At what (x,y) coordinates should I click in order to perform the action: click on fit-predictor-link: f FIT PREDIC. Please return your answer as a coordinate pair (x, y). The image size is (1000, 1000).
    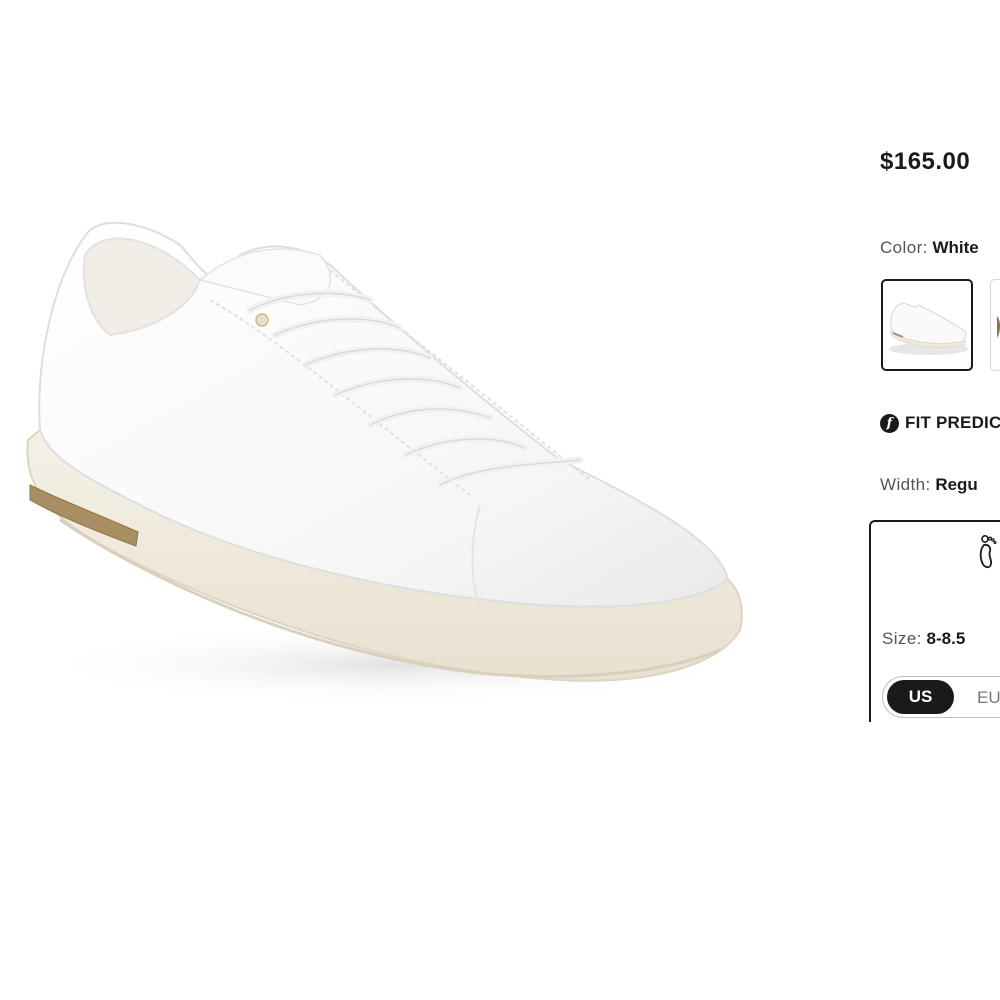
    Looking at the image, I should click on (940, 423).